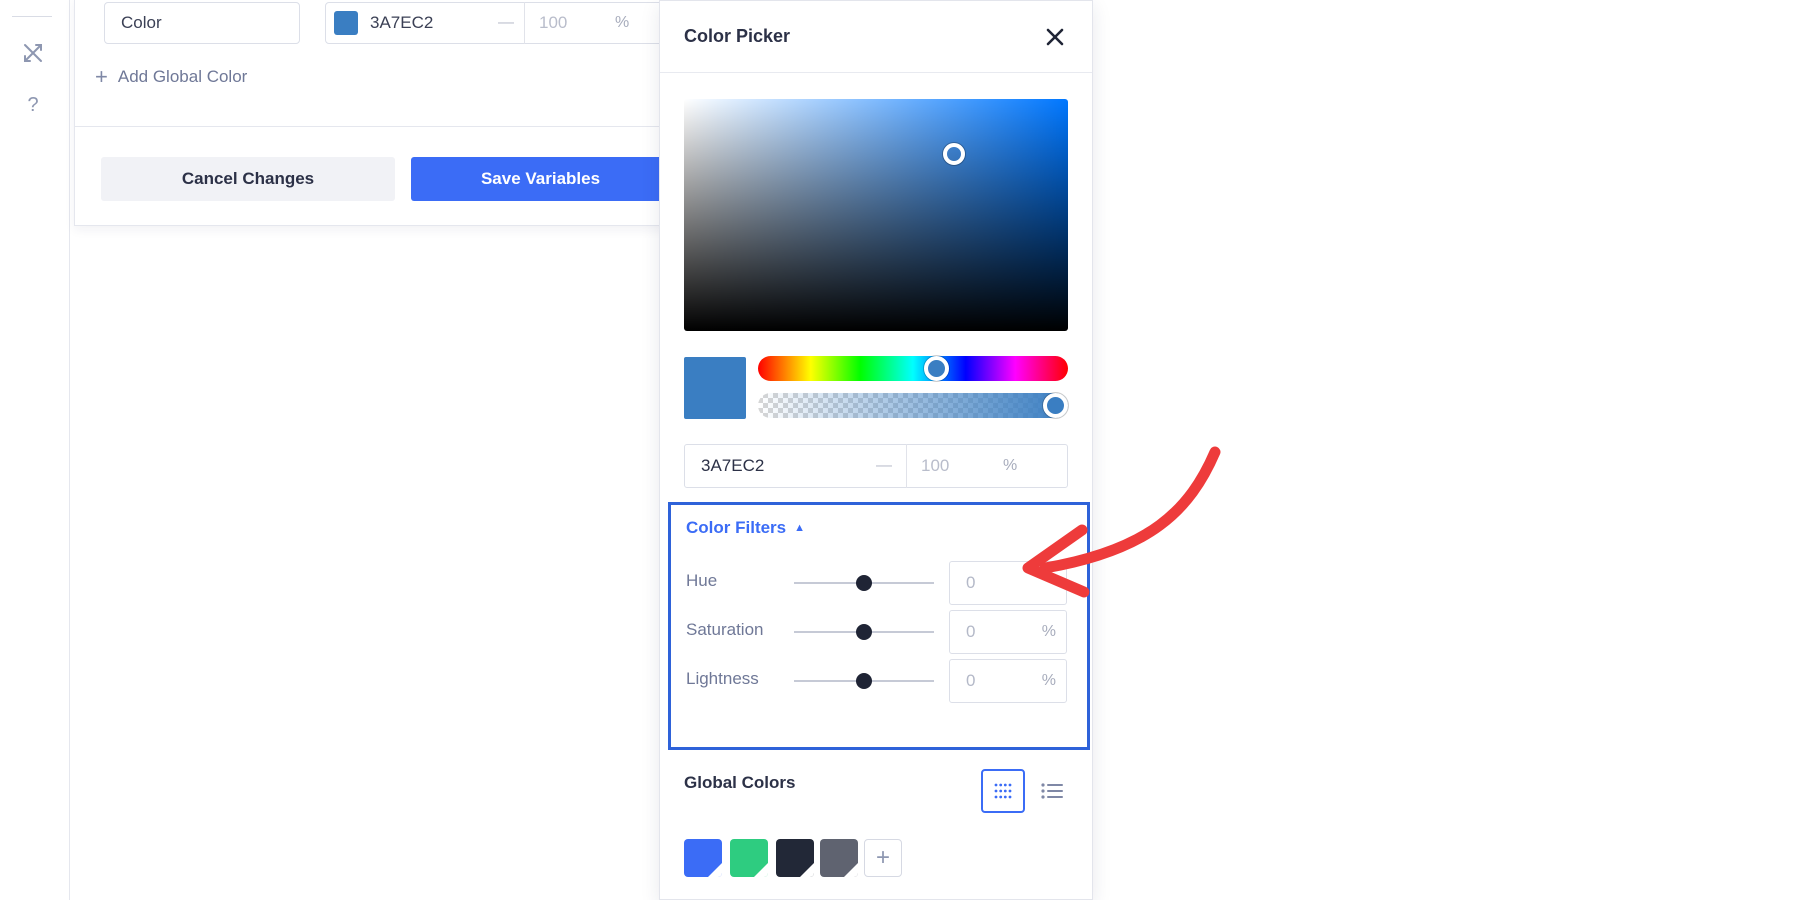  What do you see at coordinates (725, 630) in the screenshot?
I see `filter-label: Saturation` at bounding box center [725, 630].